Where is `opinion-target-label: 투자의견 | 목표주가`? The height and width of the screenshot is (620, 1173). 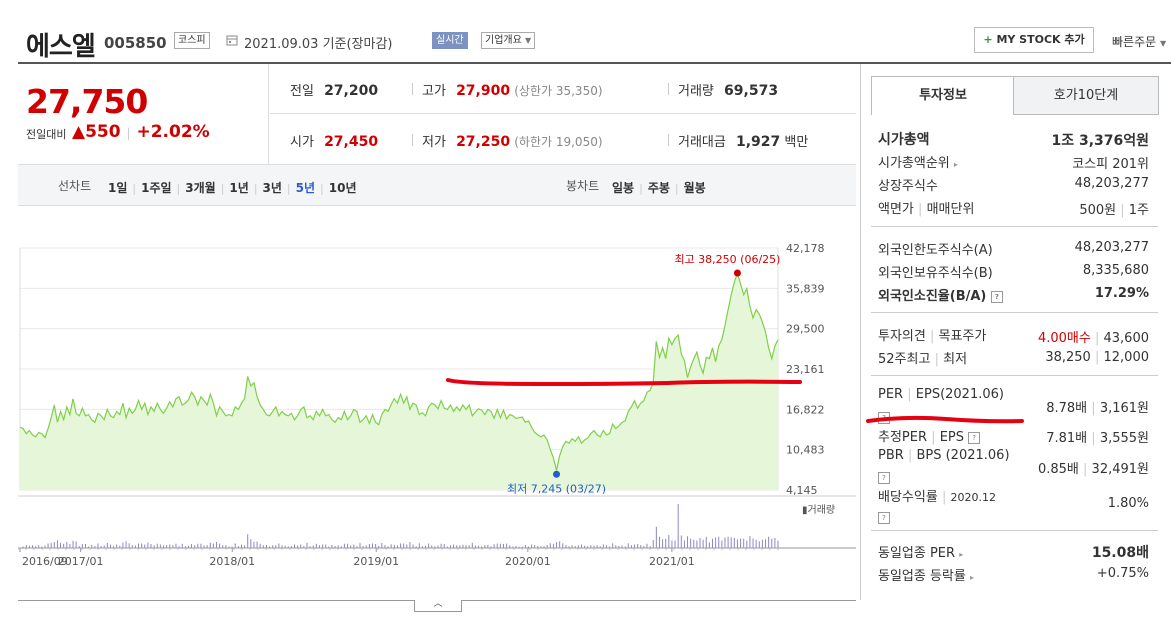
opinion-target-label: 투자의견 | 목표주가 is located at coordinates (932, 334).